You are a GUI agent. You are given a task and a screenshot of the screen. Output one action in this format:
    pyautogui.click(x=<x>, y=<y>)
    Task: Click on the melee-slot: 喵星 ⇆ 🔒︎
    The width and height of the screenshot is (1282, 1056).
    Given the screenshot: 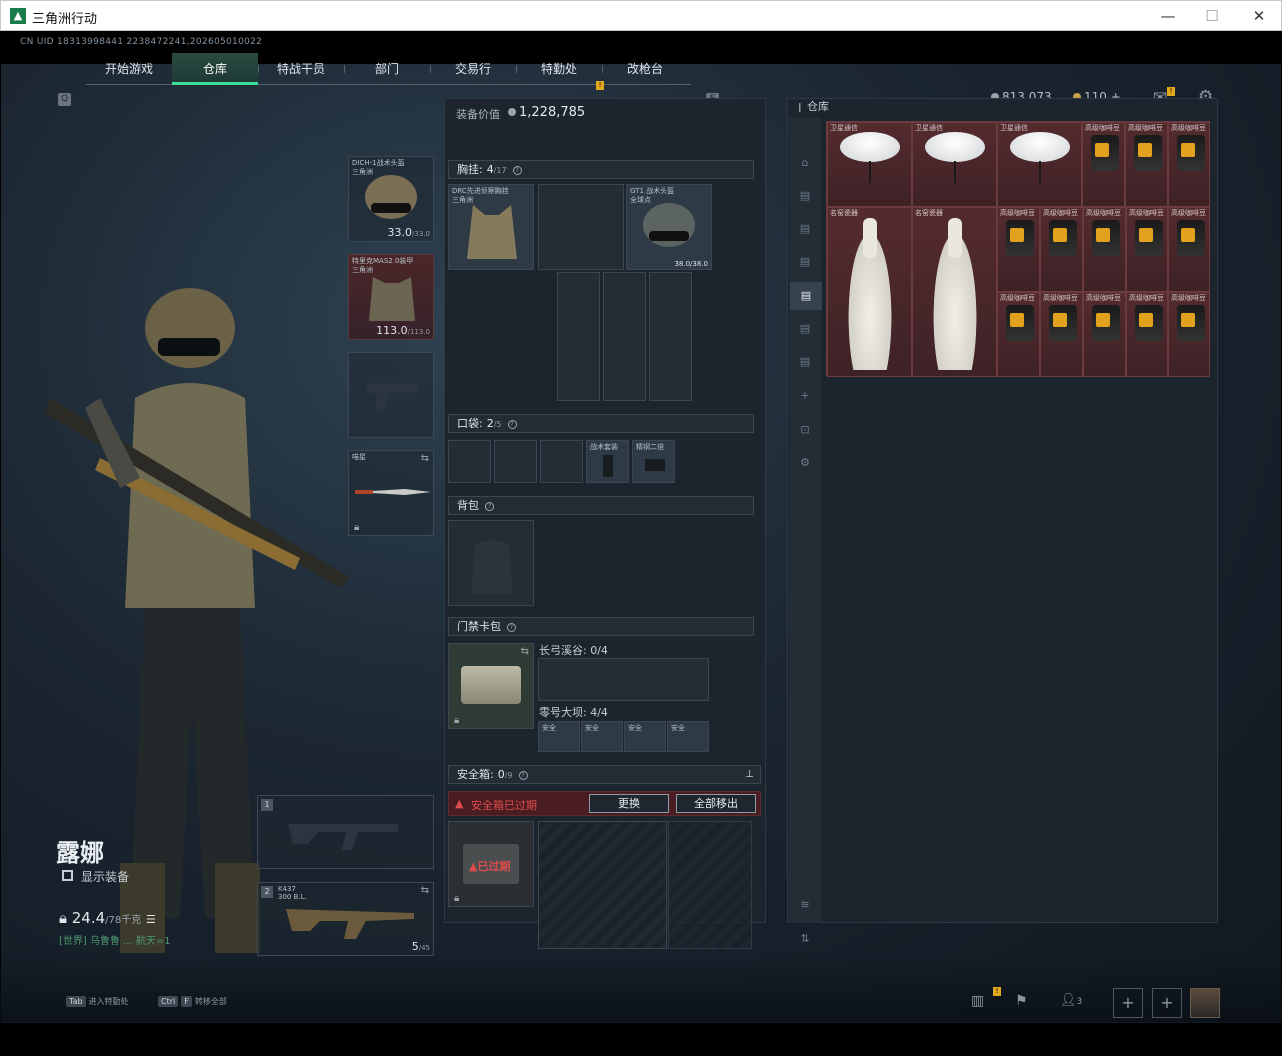 What is the action you would take?
    pyautogui.click(x=391, y=493)
    